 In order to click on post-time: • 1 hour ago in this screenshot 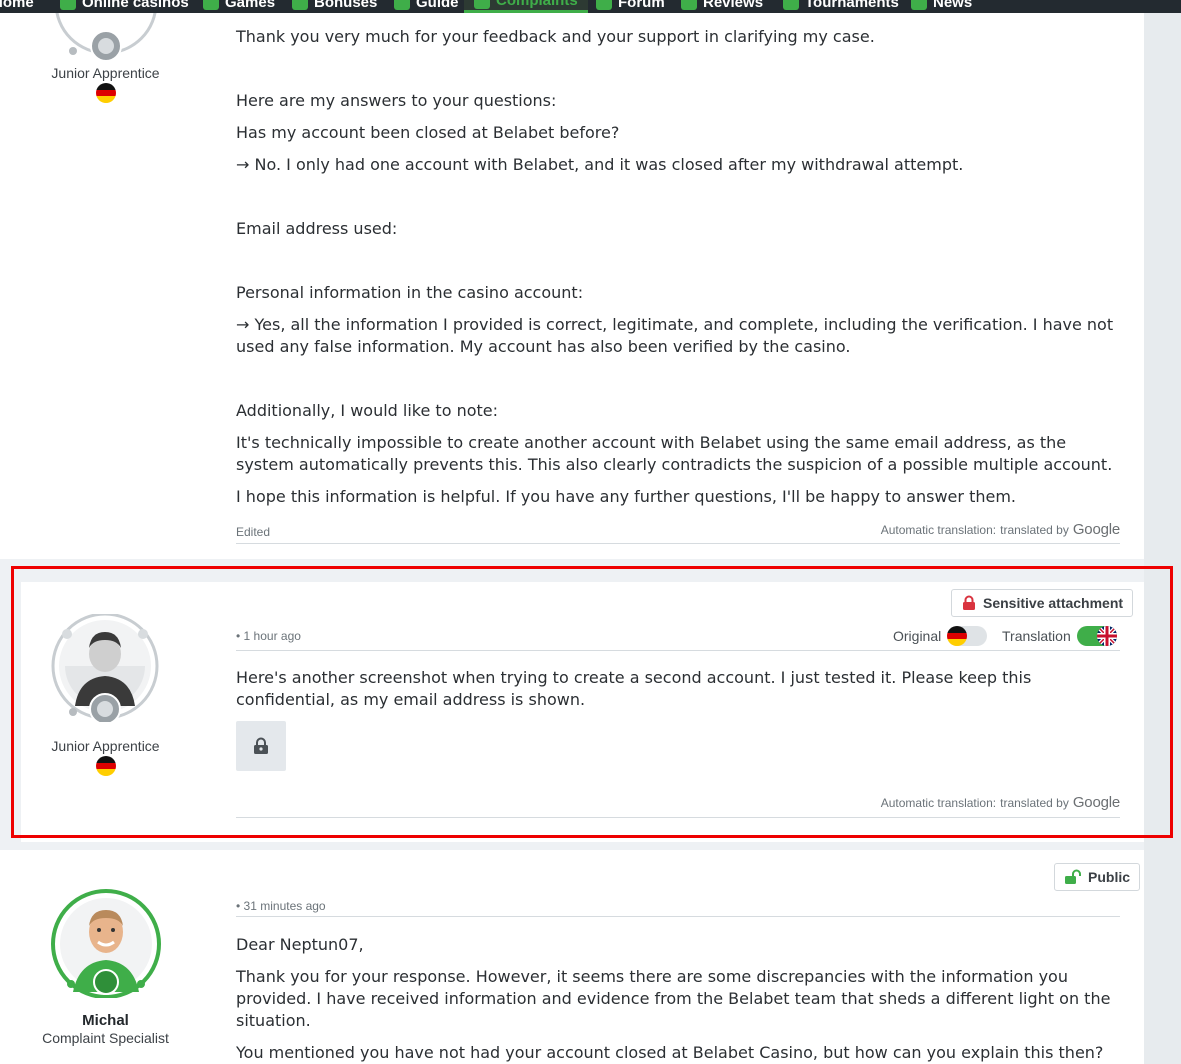, I will do `click(268, 636)`.